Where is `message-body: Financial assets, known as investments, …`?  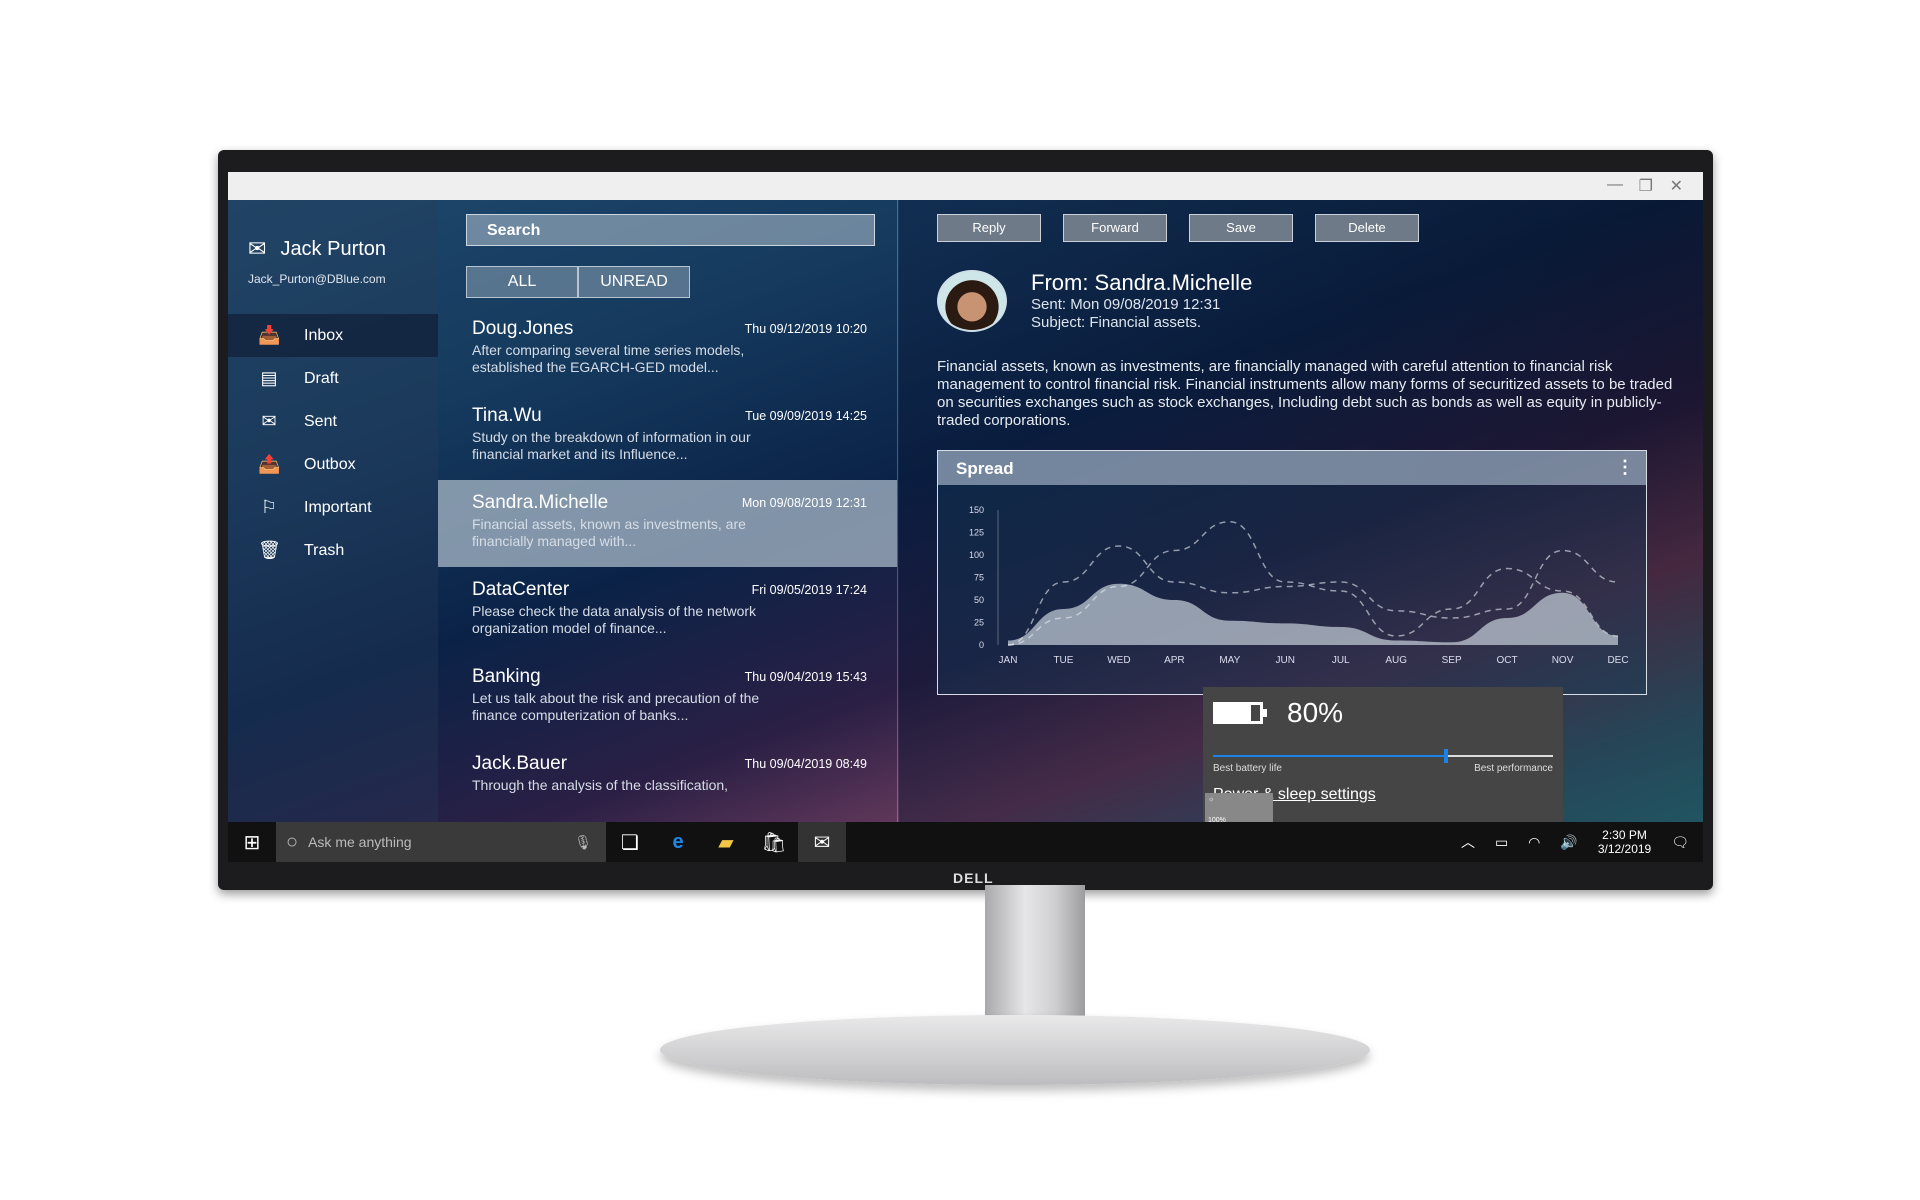
message-body: Financial assets, known as investments, … is located at coordinates (1305, 393).